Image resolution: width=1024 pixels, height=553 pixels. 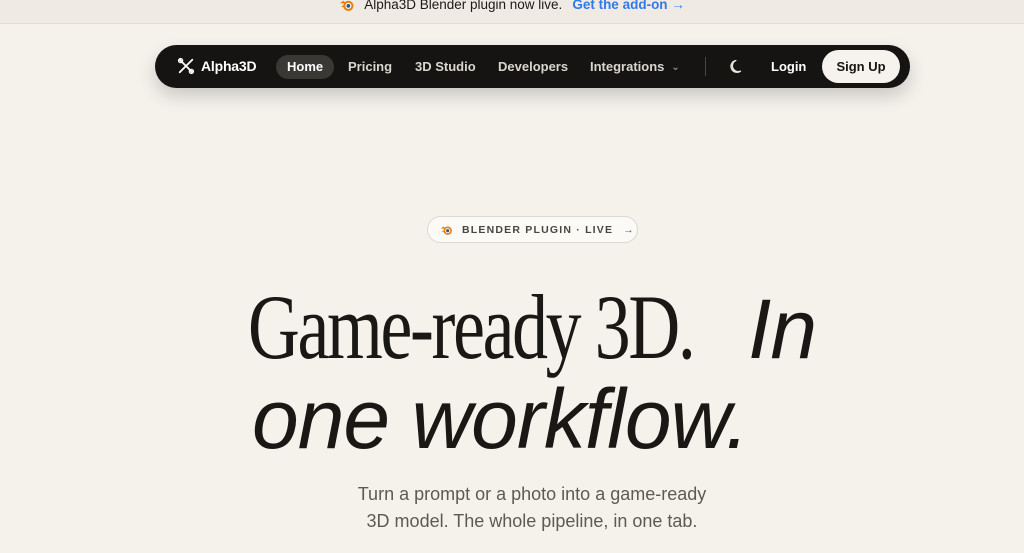 What do you see at coordinates (782, 329) in the screenshot?
I see `headline-italic-part-1: In` at bounding box center [782, 329].